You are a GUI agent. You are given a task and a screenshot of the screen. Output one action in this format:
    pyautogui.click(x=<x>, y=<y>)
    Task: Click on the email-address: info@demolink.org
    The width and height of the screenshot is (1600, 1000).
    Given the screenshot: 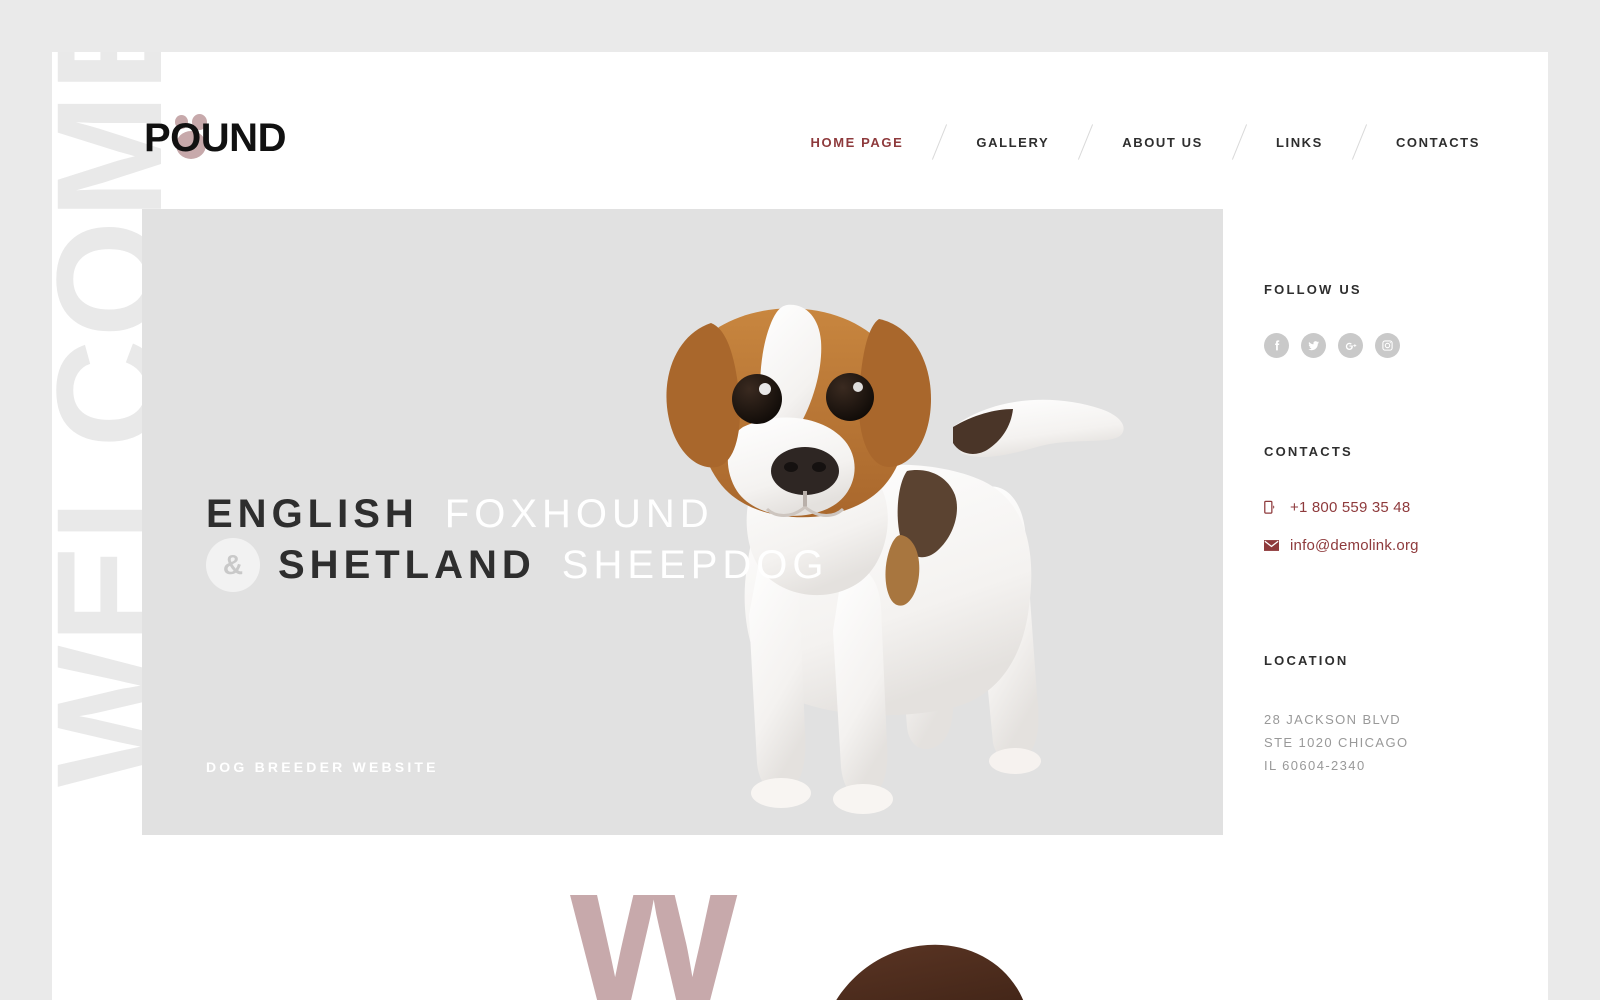 What is the action you would take?
    pyautogui.click(x=1354, y=545)
    